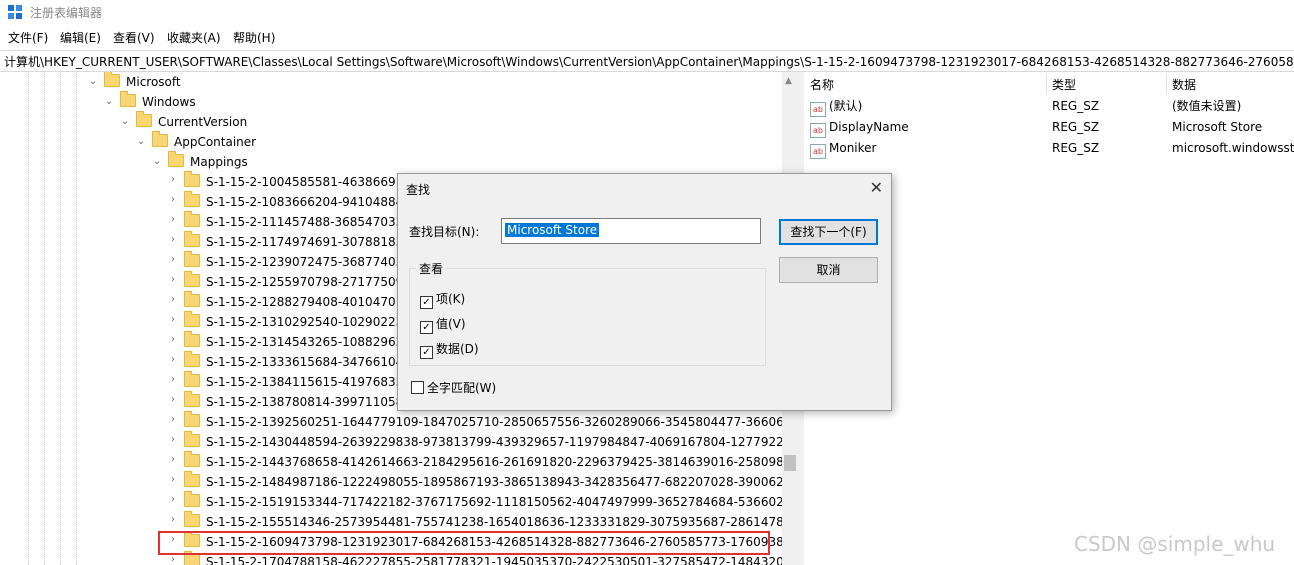  Describe the element at coordinates (297, 221) in the screenshot. I see `tree-node-mapping: S-1-15-2-111457488-3685470335` at that location.